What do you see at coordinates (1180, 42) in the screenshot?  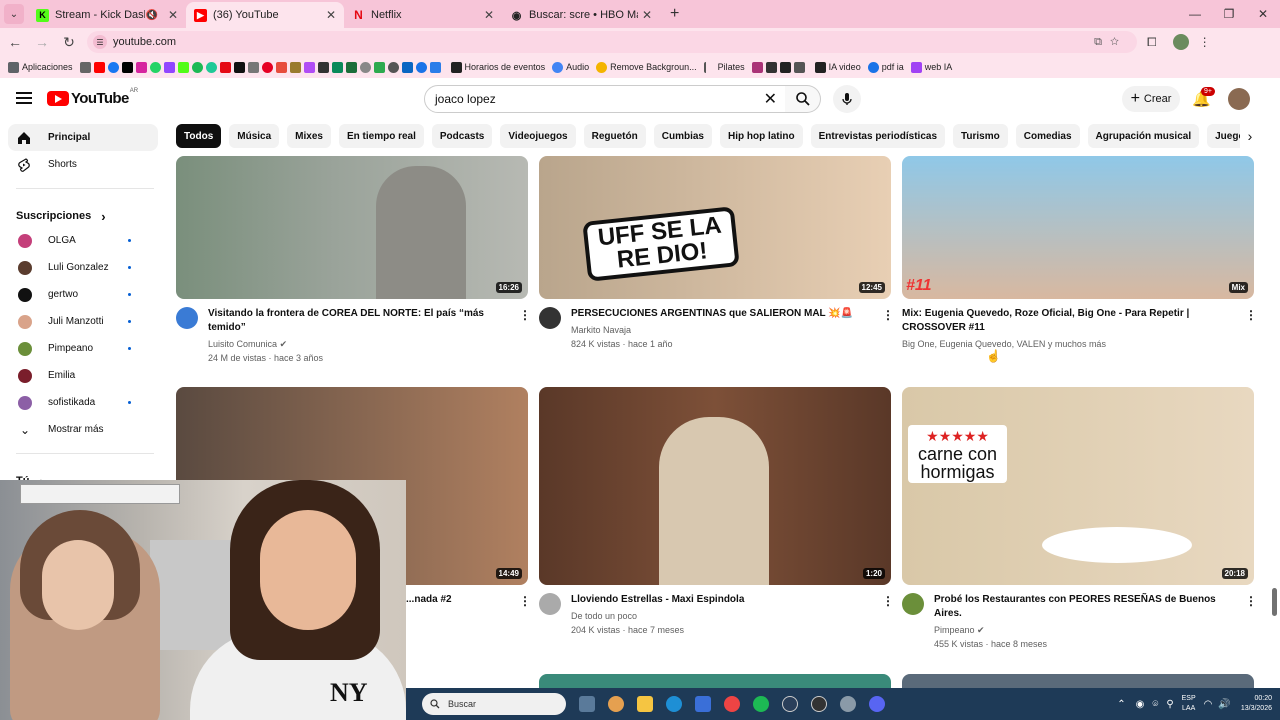 I see `profile-avatar` at bounding box center [1180, 42].